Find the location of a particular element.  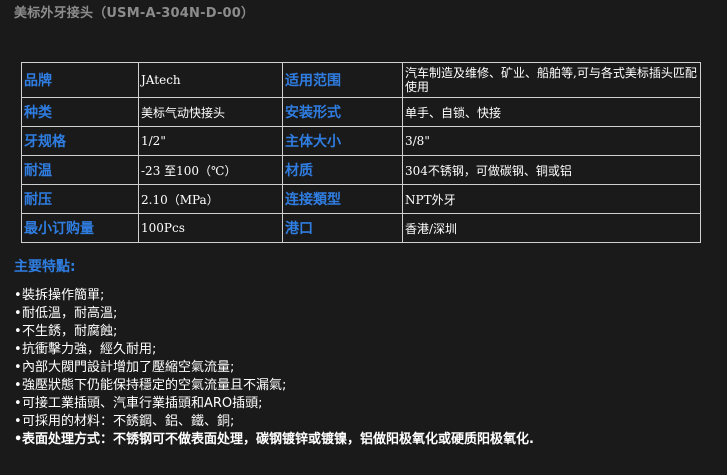

feature-item: •可接工業插頭、汽車行業插頭和ARO插頭; is located at coordinates (274, 404).